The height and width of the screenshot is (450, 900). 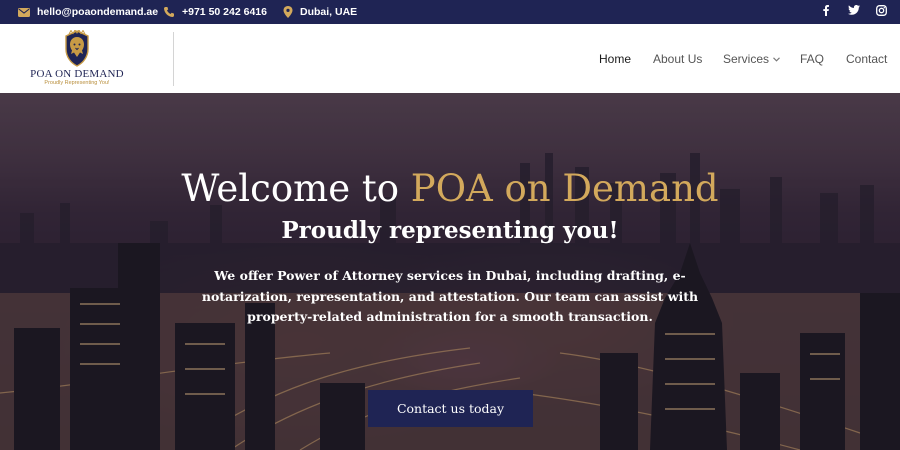 I want to click on nav-contact-label: Contact, so click(x=867, y=58).